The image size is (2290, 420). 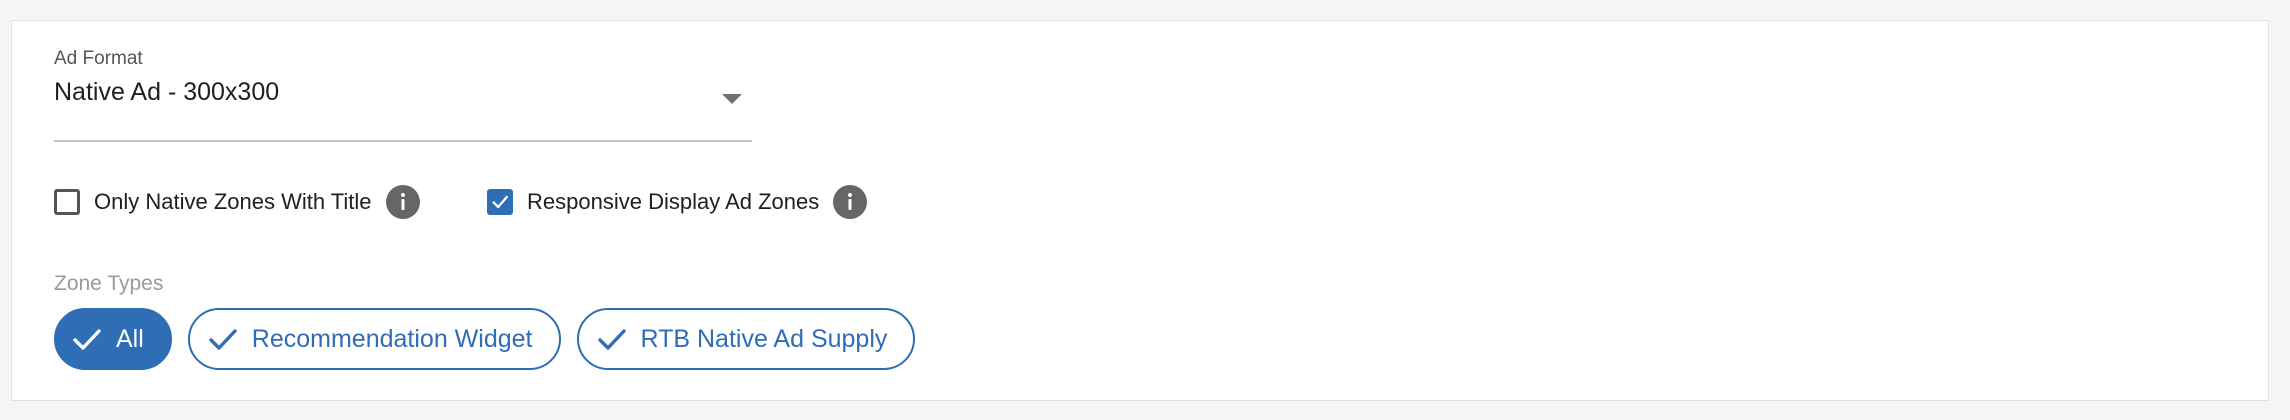 What do you see at coordinates (109, 283) in the screenshot?
I see `zone-types-label: Zone Types` at bounding box center [109, 283].